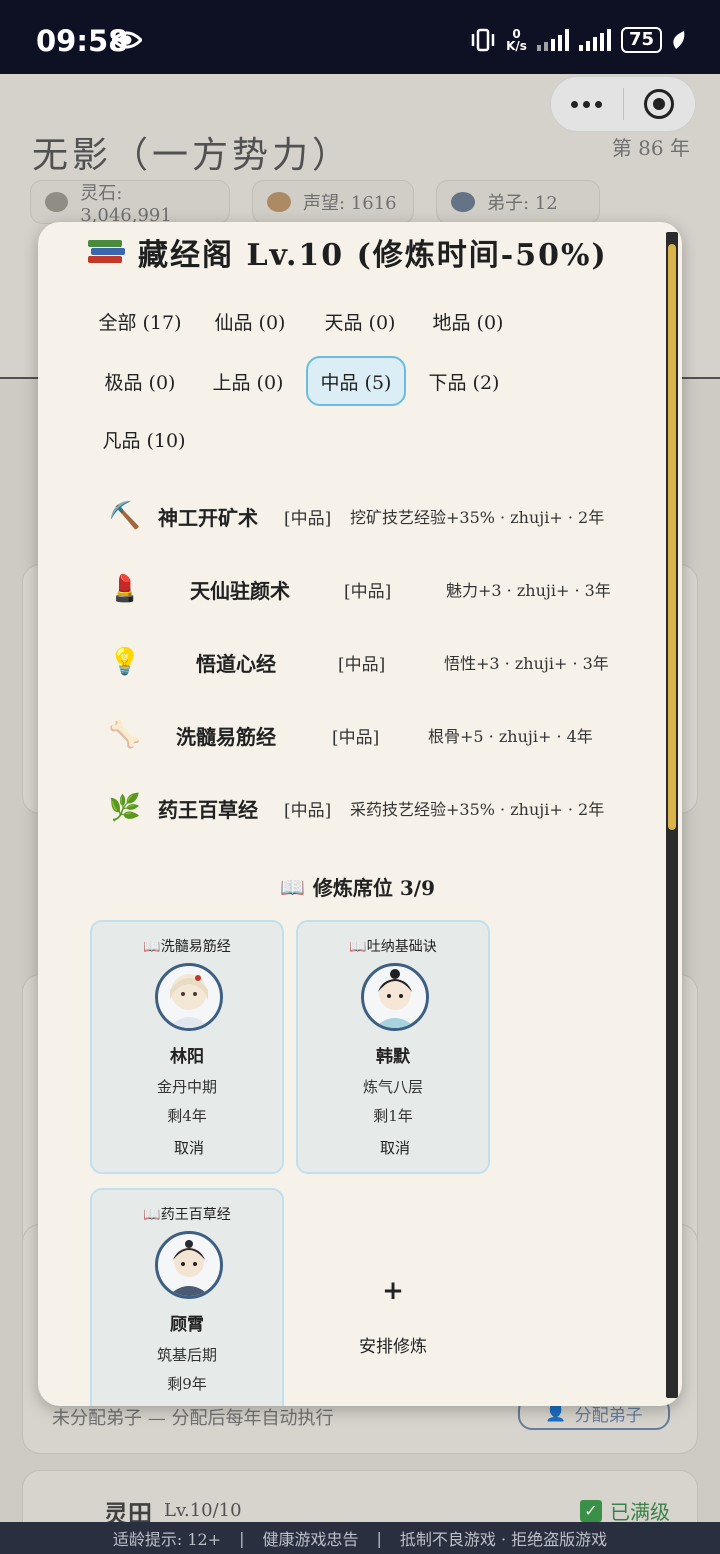  Describe the element at coordinates (393, 1116) in the screenshot. I see `remaining-time: 剩1年` at that location.